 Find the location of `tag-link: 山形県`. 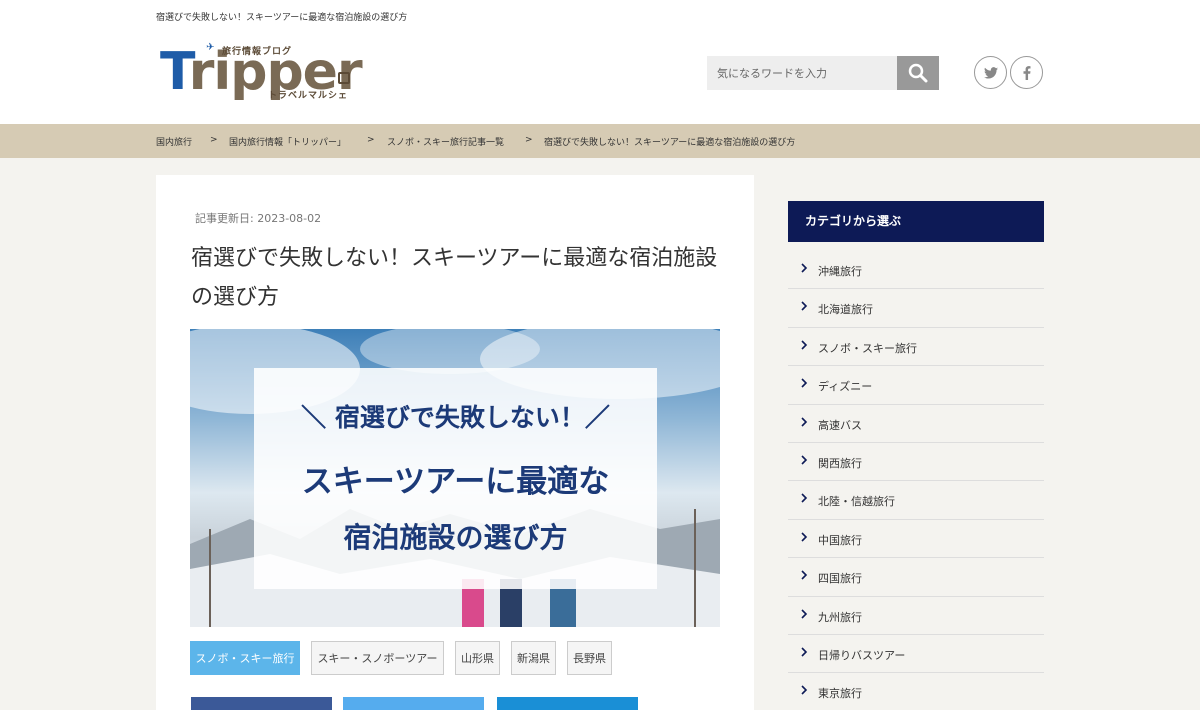

tag-link: 山形県 is located at coordinates (477, 658).